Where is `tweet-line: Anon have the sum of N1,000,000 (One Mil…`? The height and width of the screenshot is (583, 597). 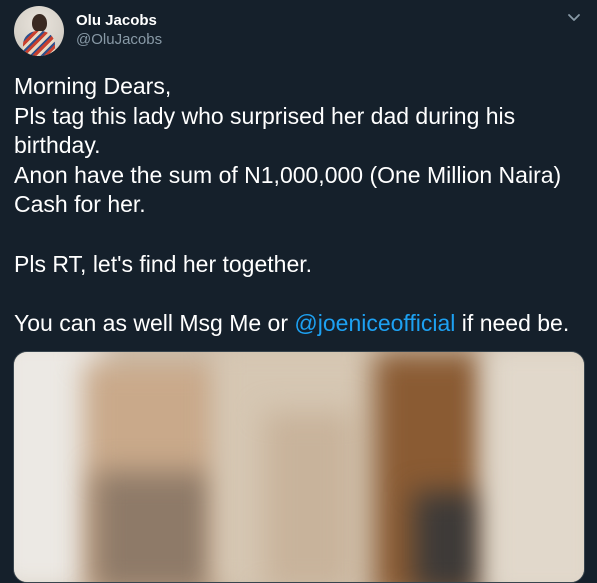 tweet-line: Anon have the sum of N1,000,000 (One Mil… is located at coordinates (291, 189).